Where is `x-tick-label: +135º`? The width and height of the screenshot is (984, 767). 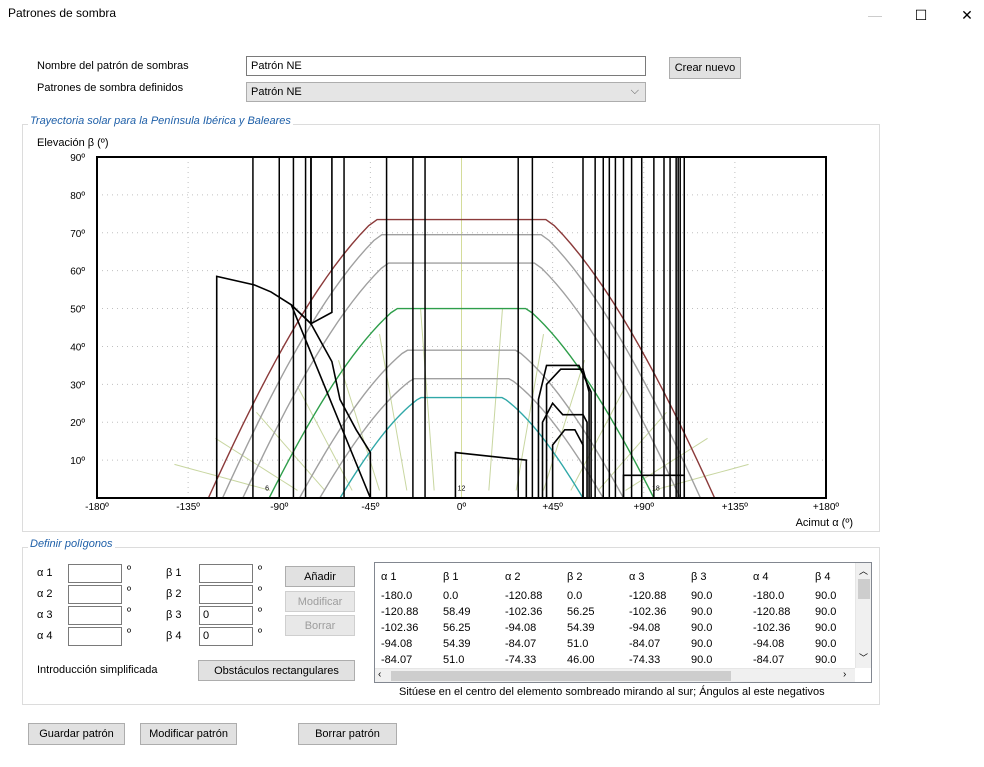 x-tick-label: +135º is located at coordinates (735, 507).